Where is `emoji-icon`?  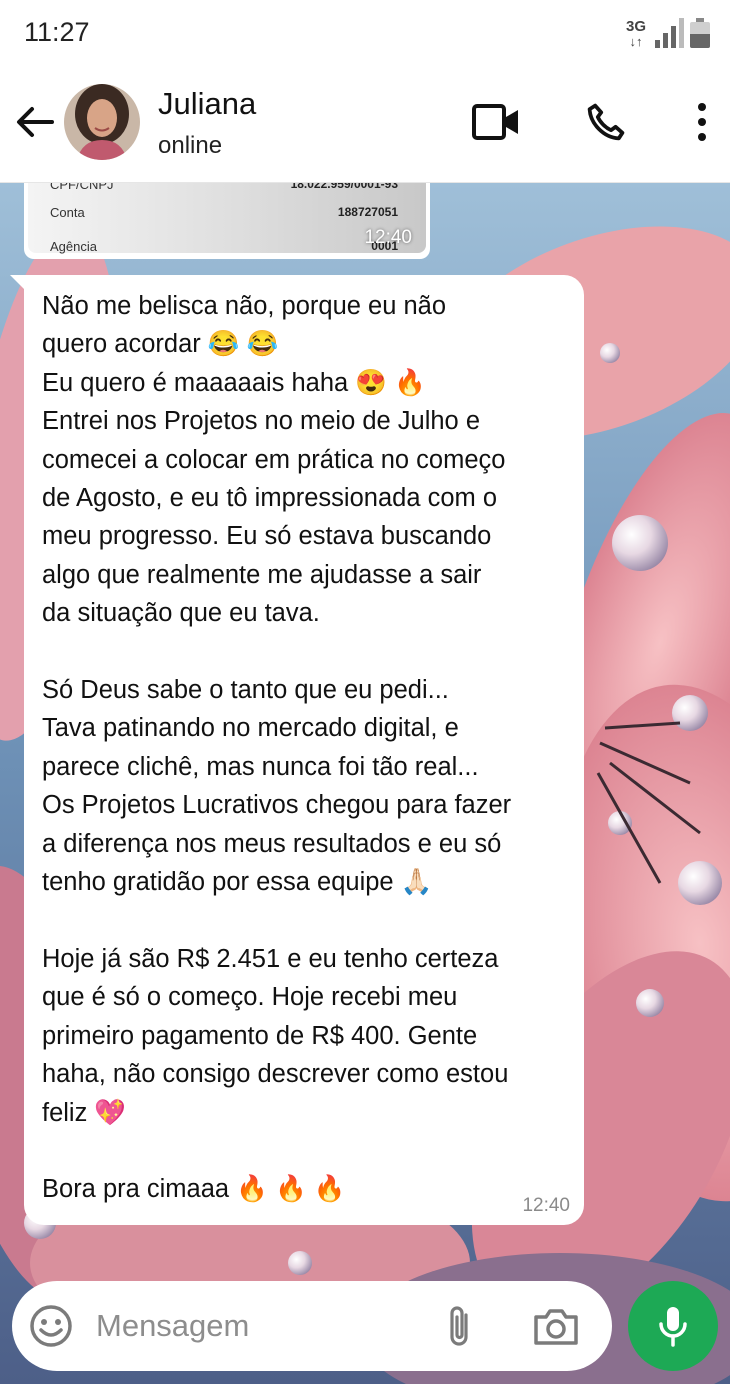
emoji-icon is located at coordinates (51, 1326).